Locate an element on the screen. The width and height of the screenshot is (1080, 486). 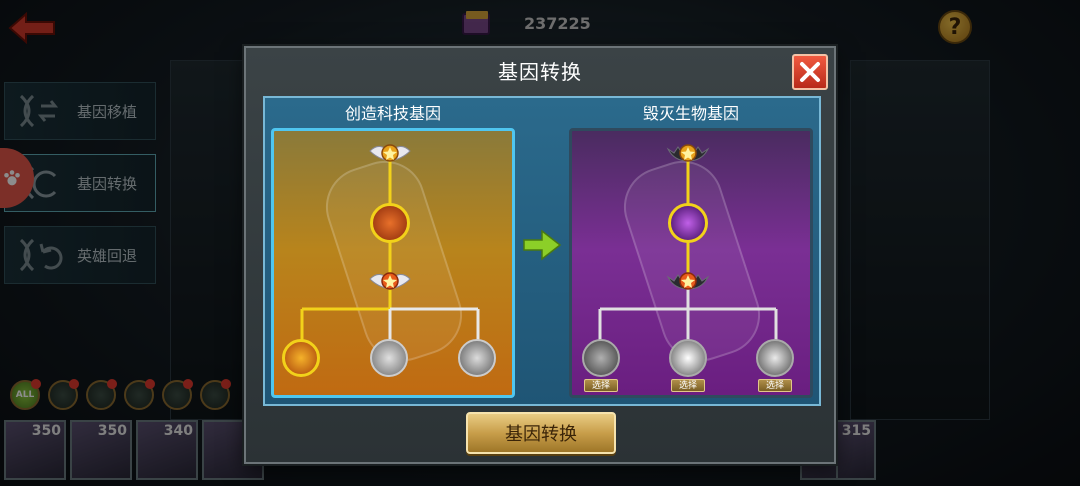
convert-arrow-icon is located at coordinates (542, 245).